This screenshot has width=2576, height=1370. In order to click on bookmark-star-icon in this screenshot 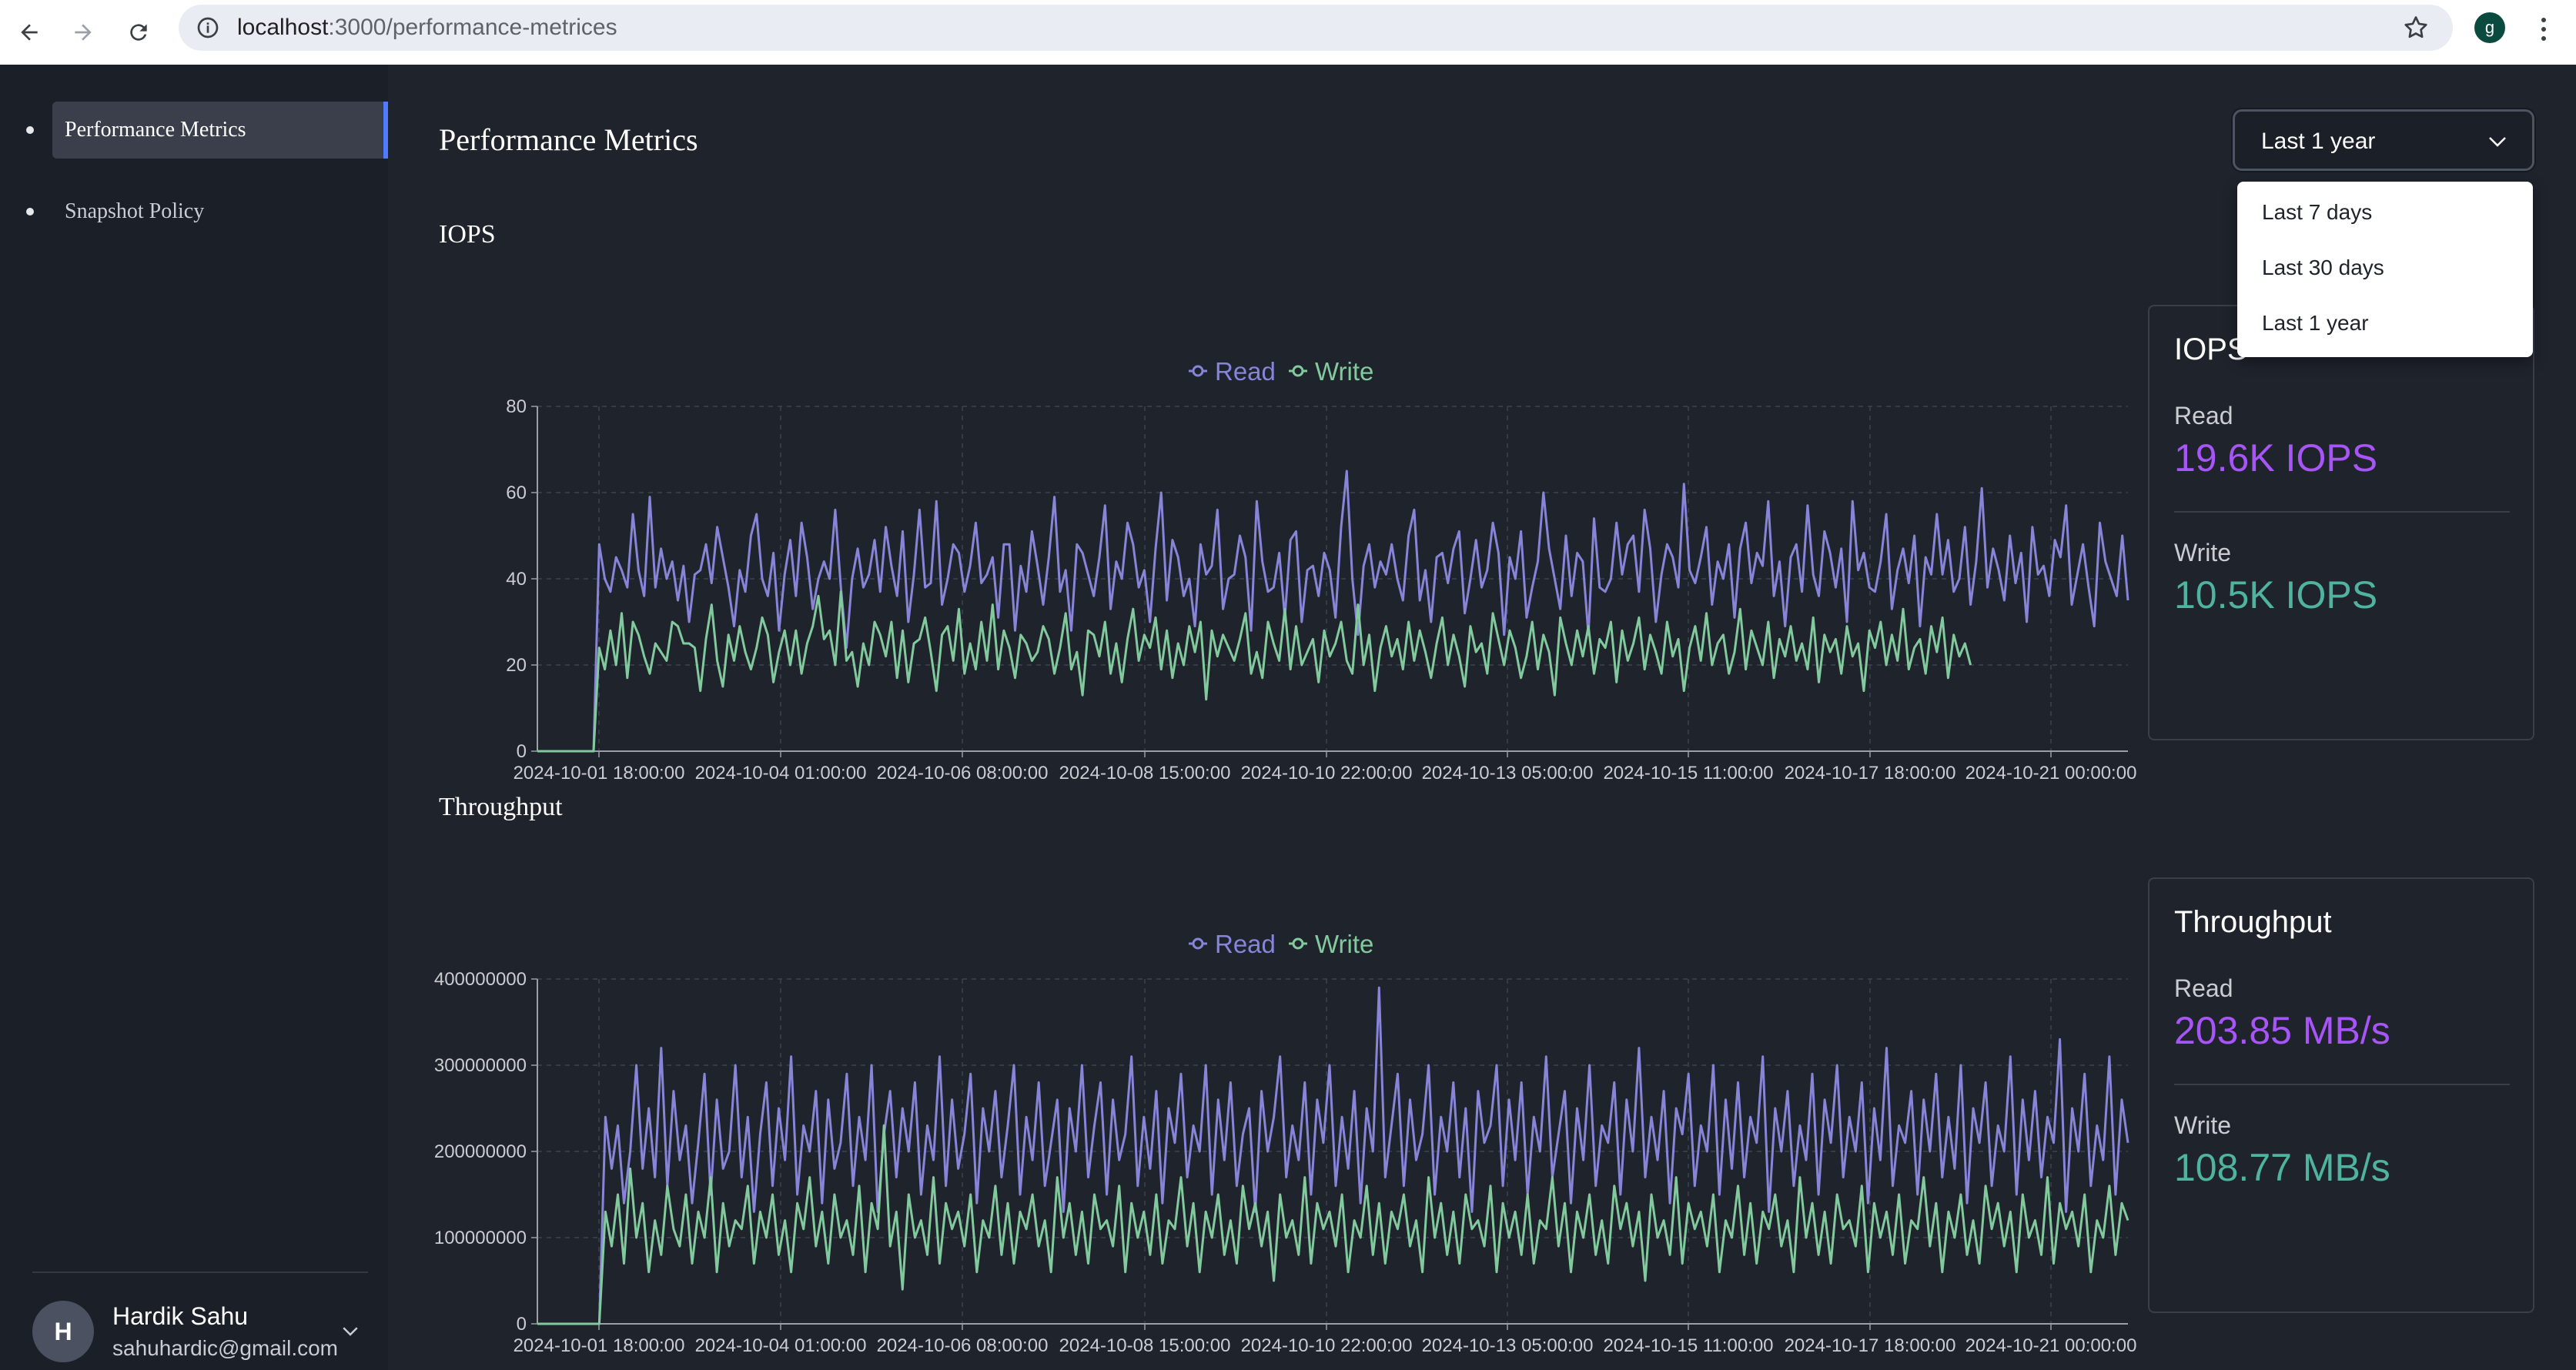, I will do `click(2416, 28)`.